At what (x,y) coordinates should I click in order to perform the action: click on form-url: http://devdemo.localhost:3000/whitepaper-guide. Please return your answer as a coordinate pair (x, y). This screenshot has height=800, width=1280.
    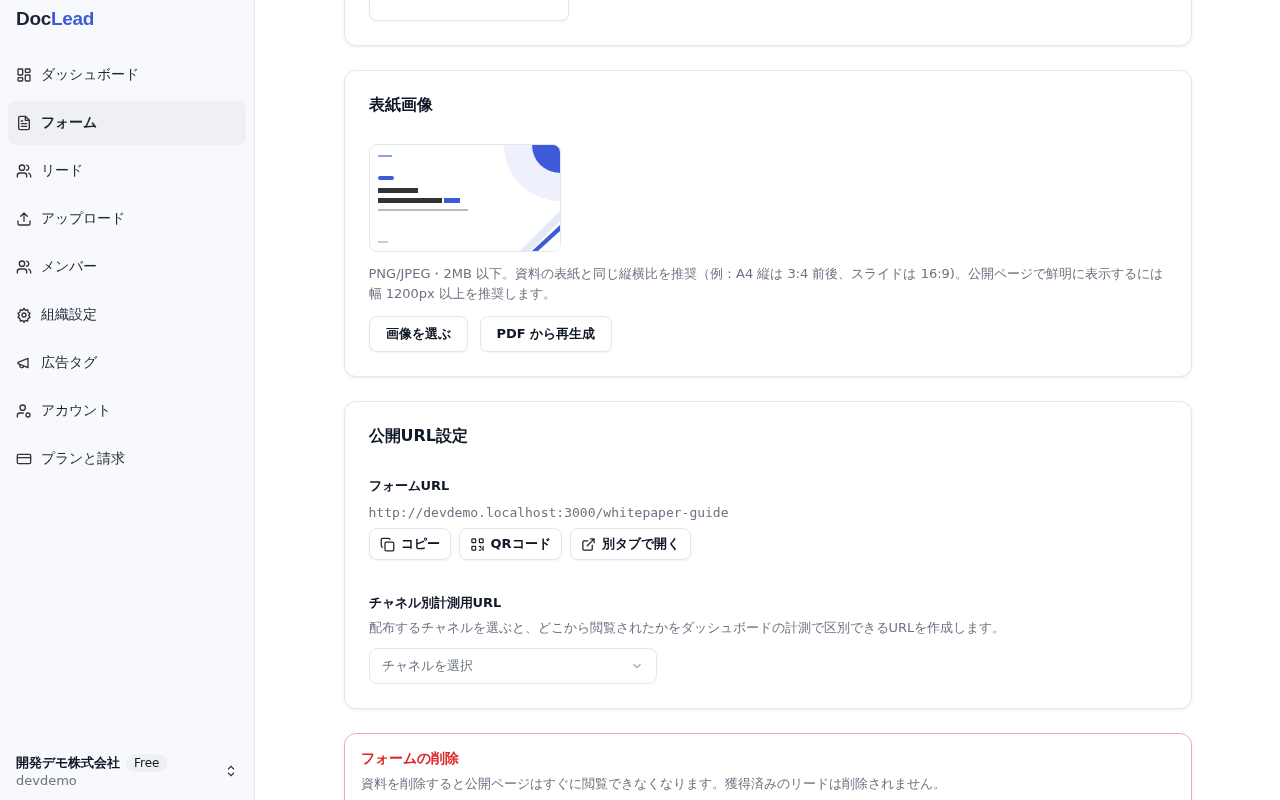
    Looking at the image, I should click on (549, 512).